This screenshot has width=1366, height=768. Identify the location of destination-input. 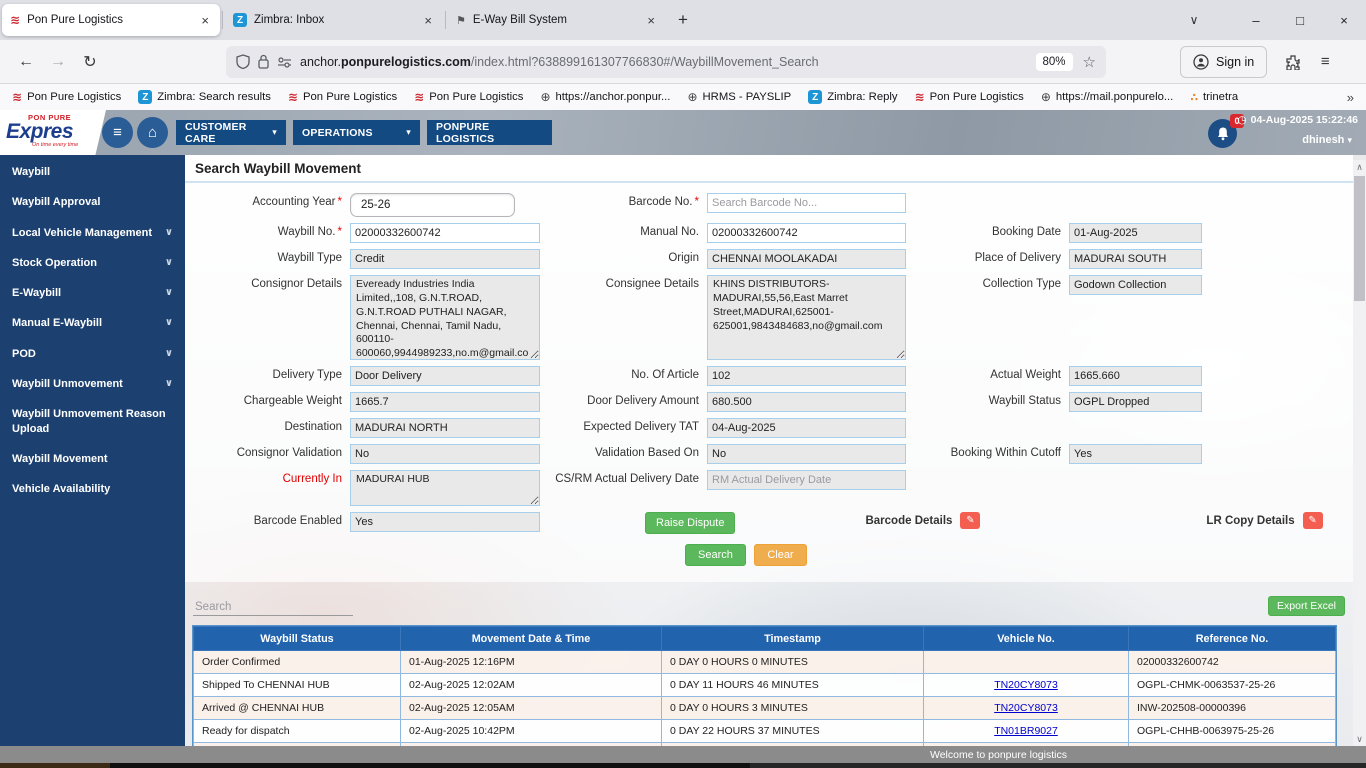
(445, 428).